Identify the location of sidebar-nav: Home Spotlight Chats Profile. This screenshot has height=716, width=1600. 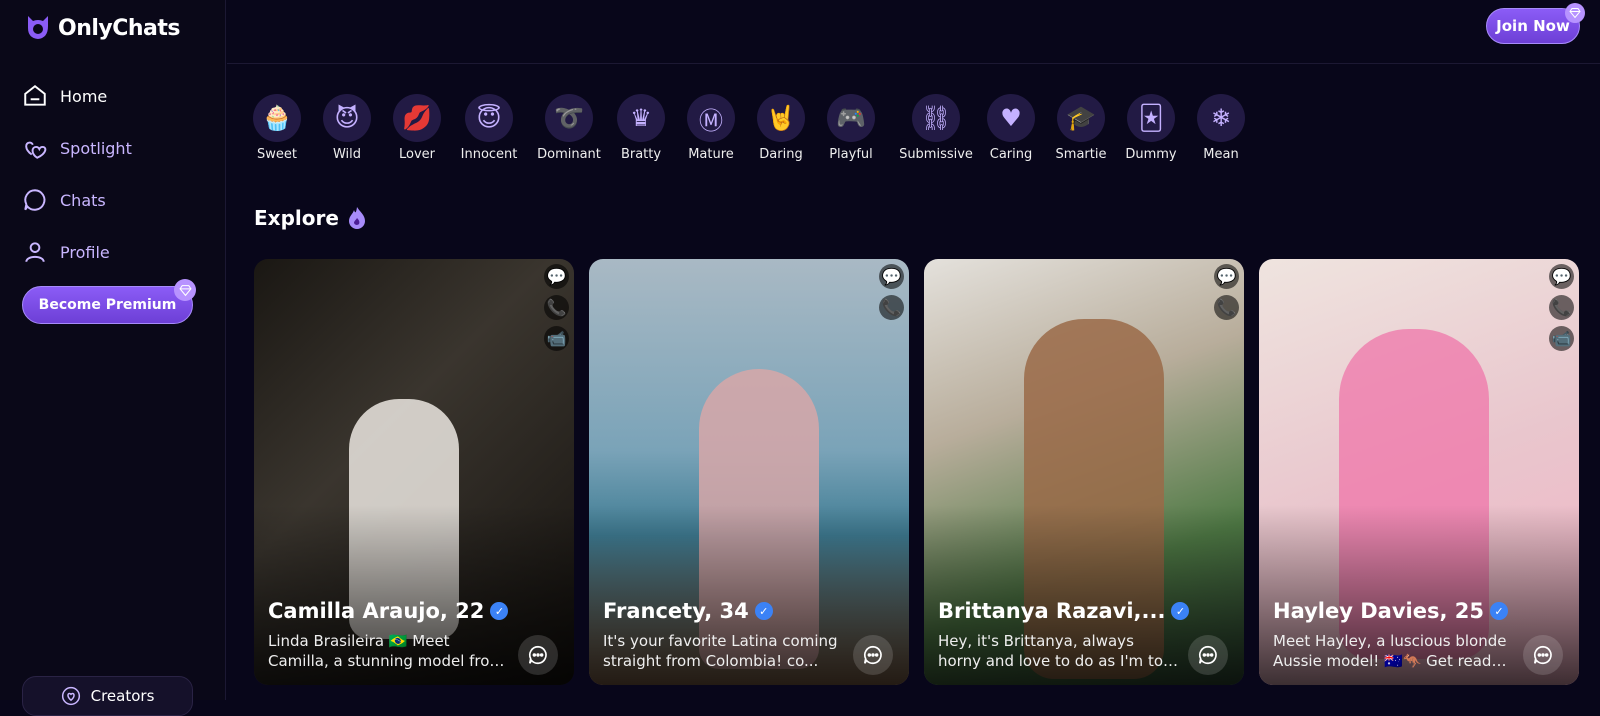
(117, 174).